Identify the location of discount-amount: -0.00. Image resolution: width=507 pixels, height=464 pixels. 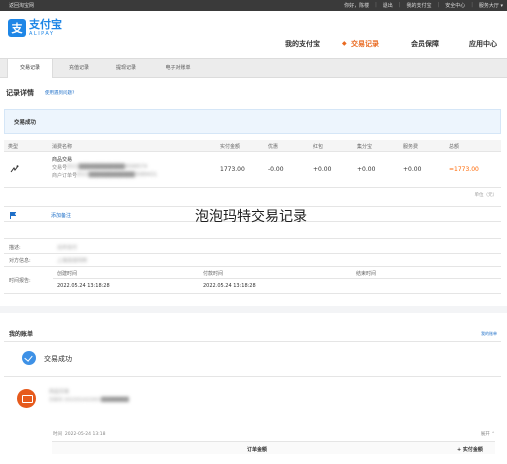
(276, 169).